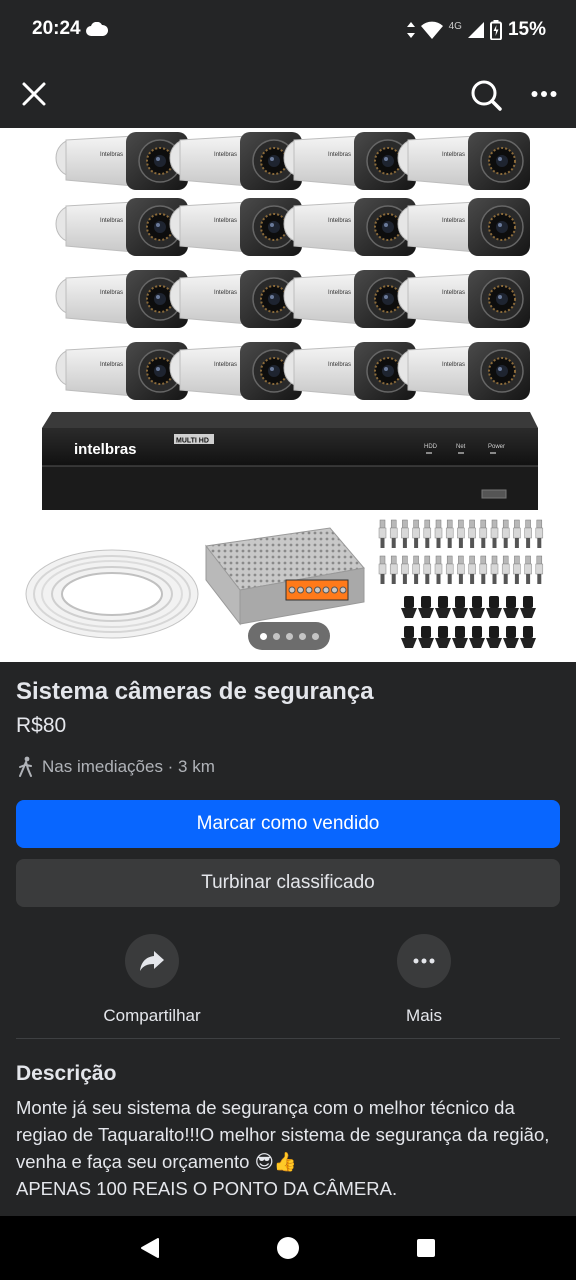  Describe the element at coordinates (195, 691) in the screenshot. I see `listing-title: Sistema câmeras de segurança` at that location.